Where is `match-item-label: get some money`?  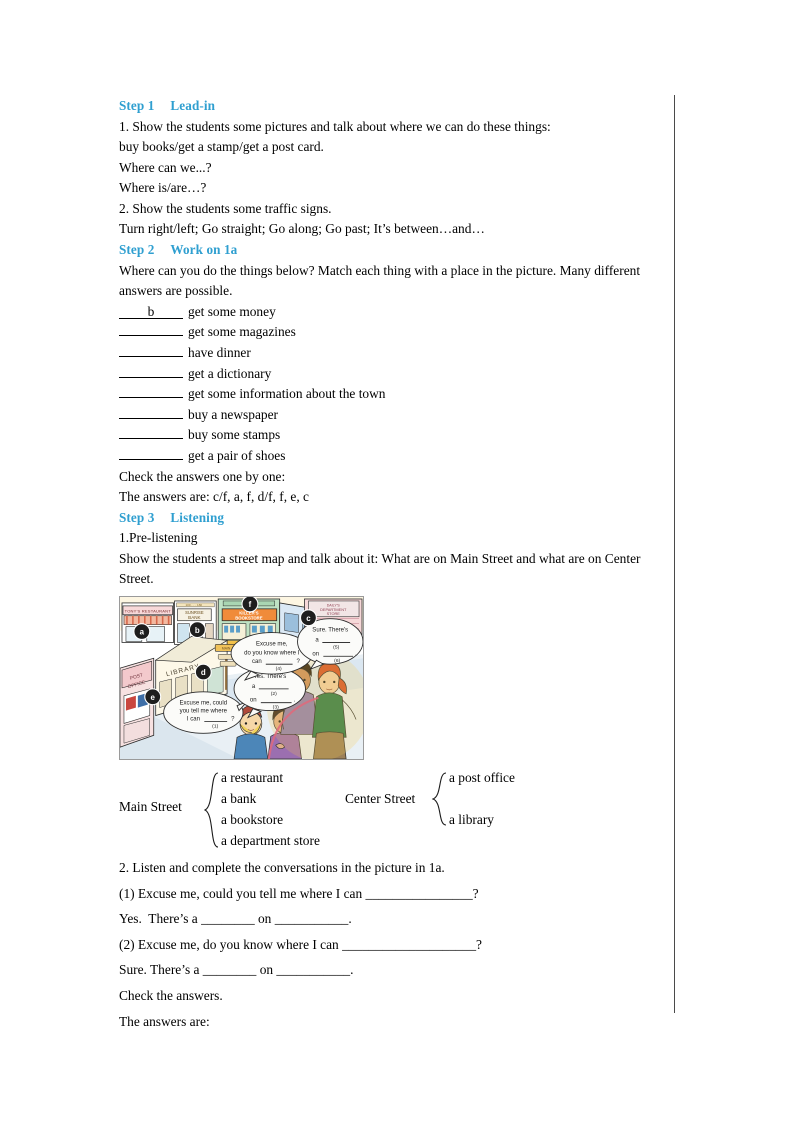
match-item-label: get some money is located at coordinates (232, 311).